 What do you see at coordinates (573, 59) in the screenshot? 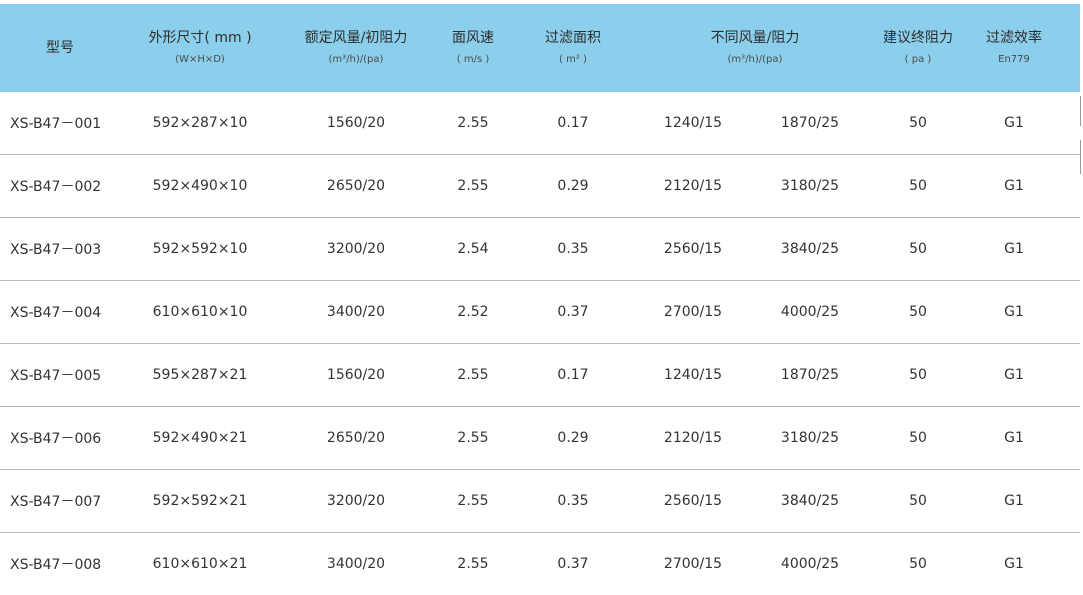
I see `header-area-unit: ( m² )` at bounding box center [573, 59].